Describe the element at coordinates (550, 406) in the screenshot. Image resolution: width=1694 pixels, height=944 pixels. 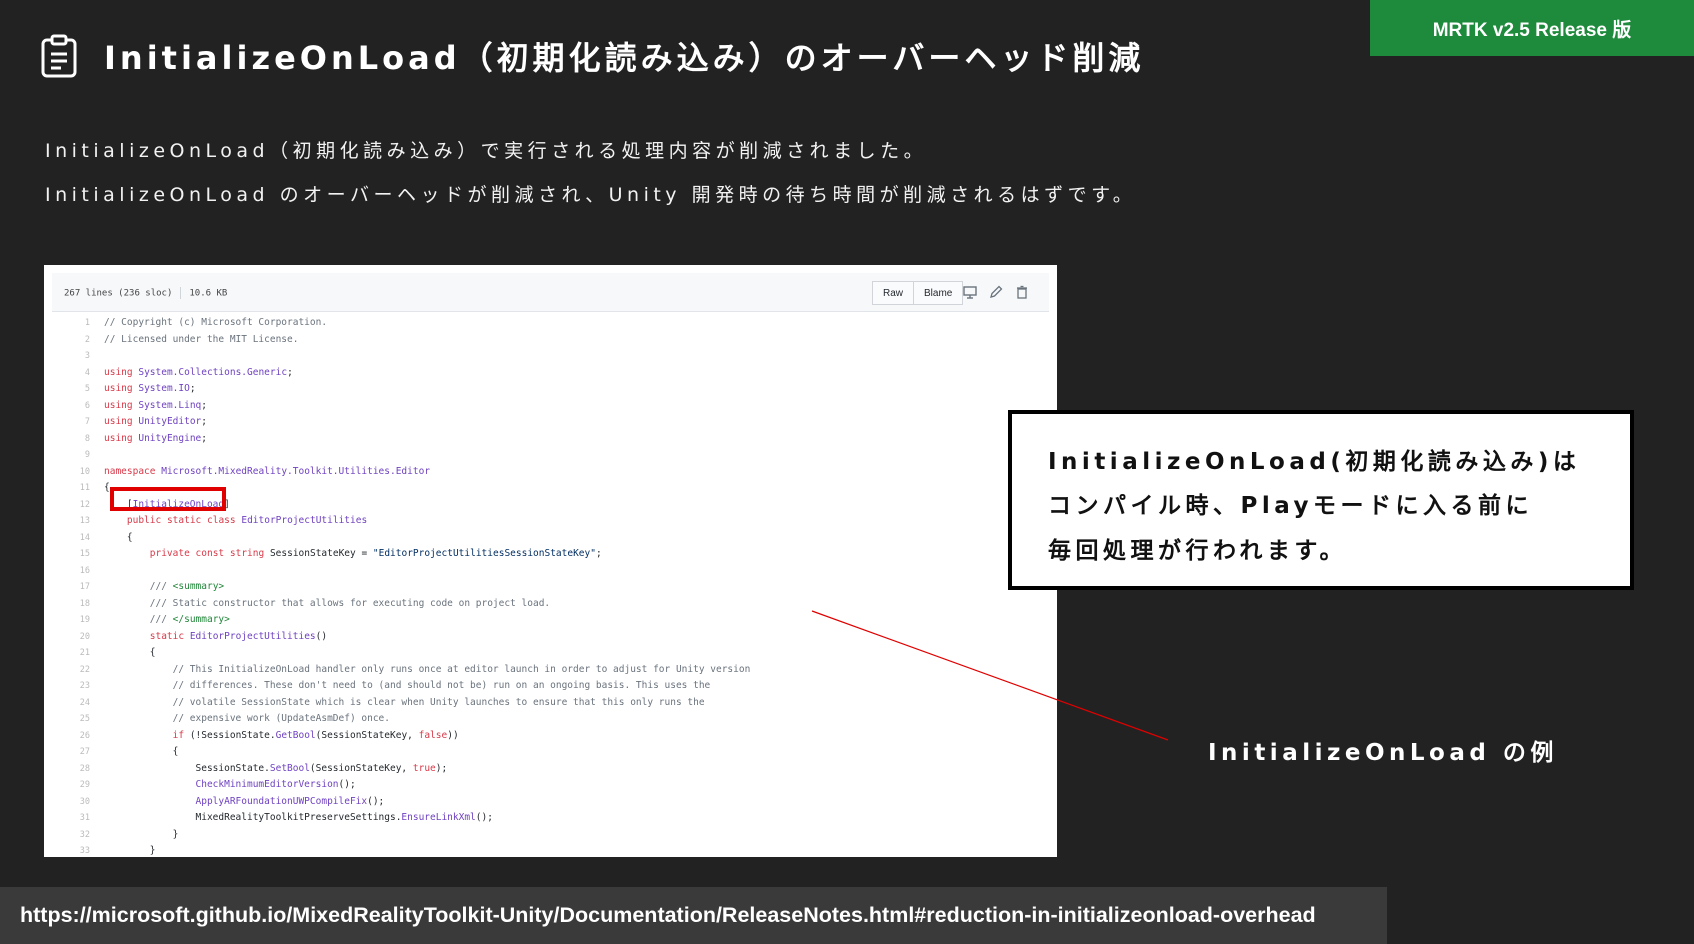
I see `code-line: 6 using System.Linq;` at that location.